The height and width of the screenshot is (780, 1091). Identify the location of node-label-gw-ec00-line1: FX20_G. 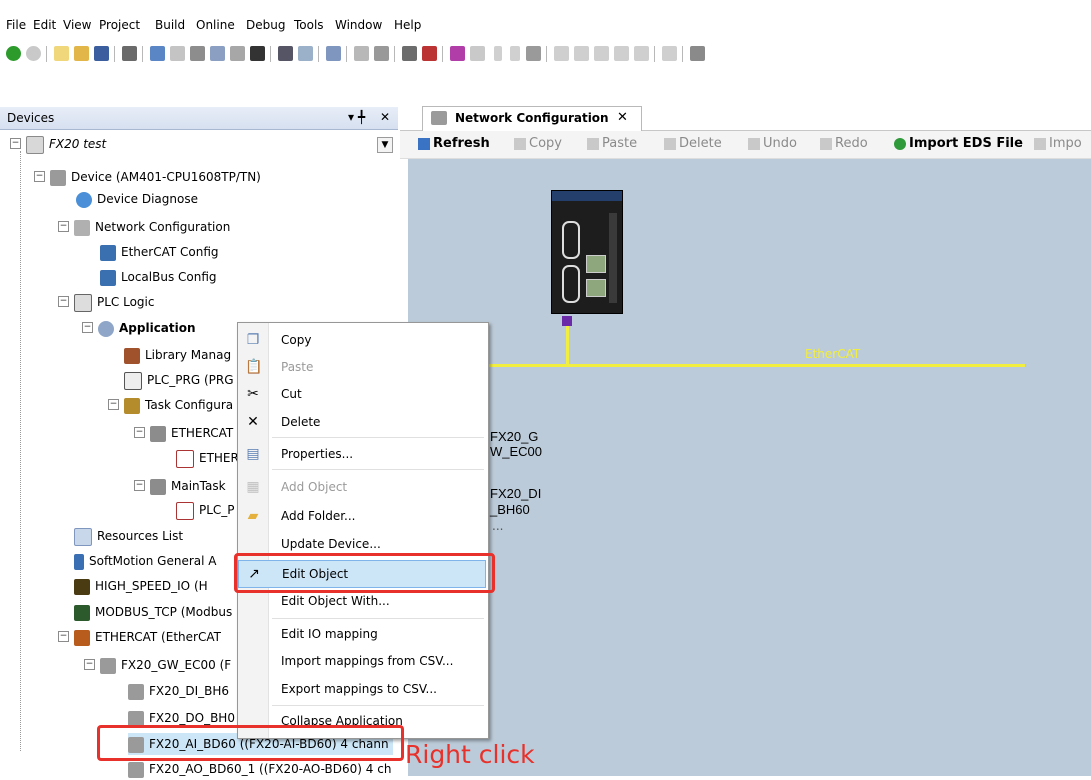
(514, 436).